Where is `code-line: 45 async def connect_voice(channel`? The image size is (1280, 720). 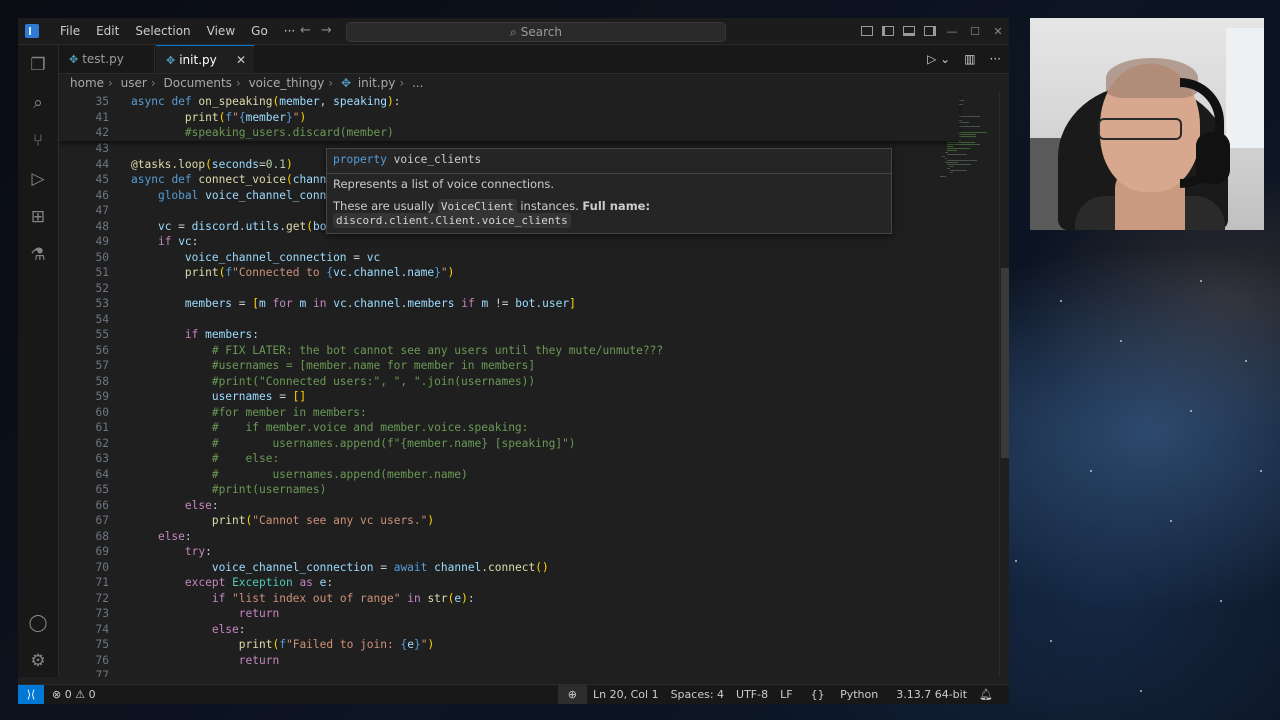 code-line: 45 async def connect_voice(channel is located at coordinates (199, 180).